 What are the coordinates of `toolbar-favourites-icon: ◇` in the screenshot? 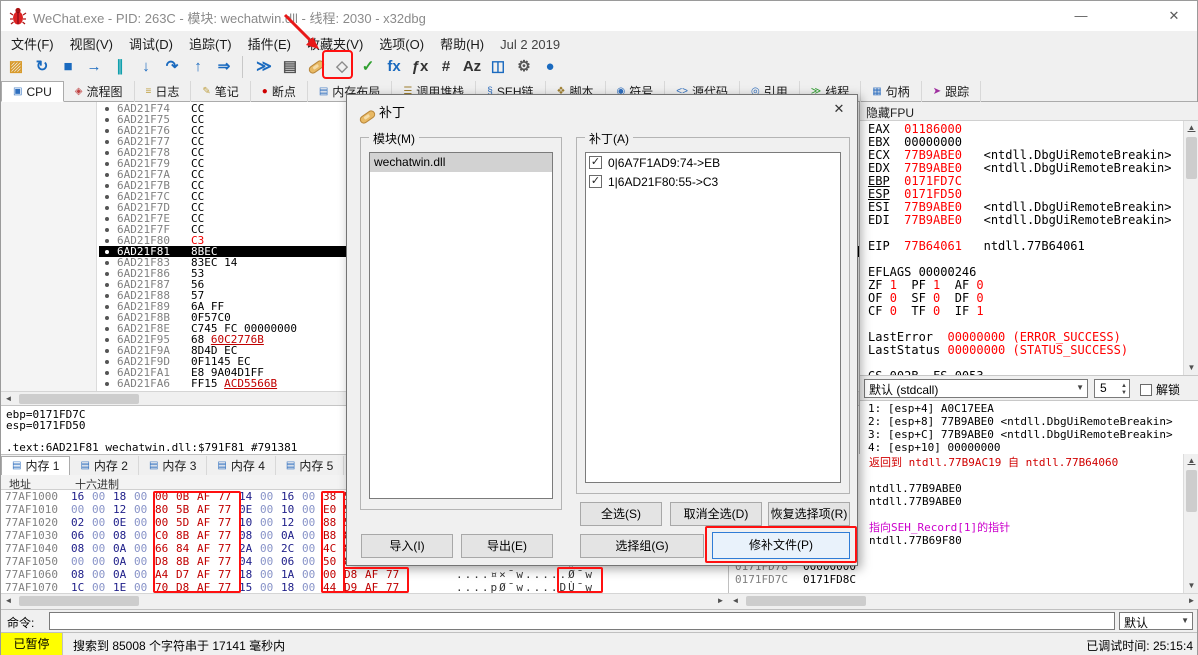 It's located at (342, 67).